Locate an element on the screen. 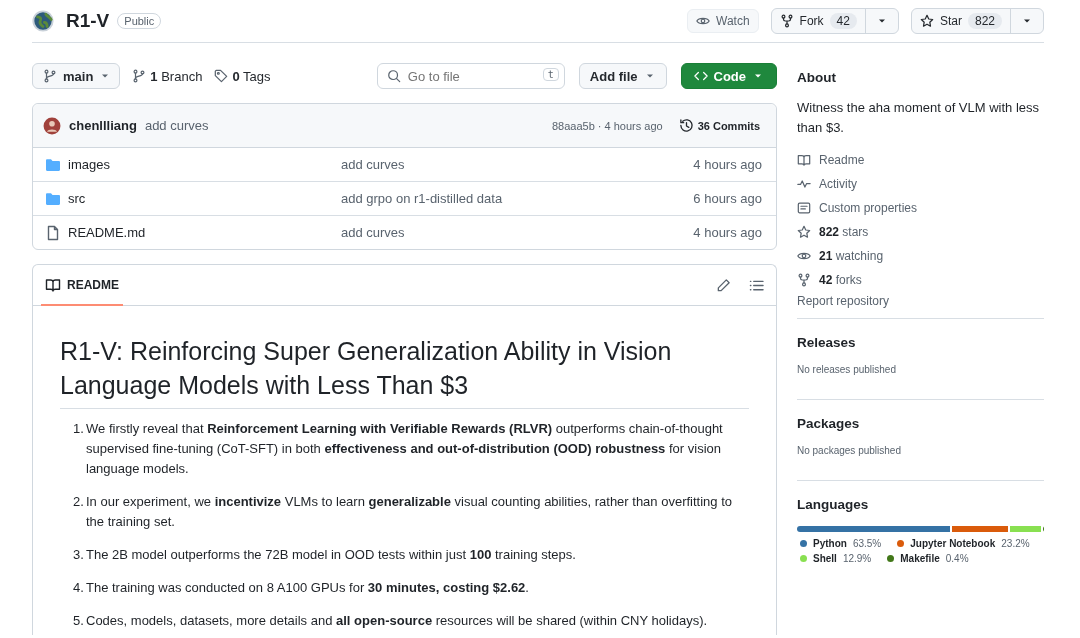 The width and height of the screenshot is (1080, 638). commit-author: chenllliang is located at coordinates (103, 125).